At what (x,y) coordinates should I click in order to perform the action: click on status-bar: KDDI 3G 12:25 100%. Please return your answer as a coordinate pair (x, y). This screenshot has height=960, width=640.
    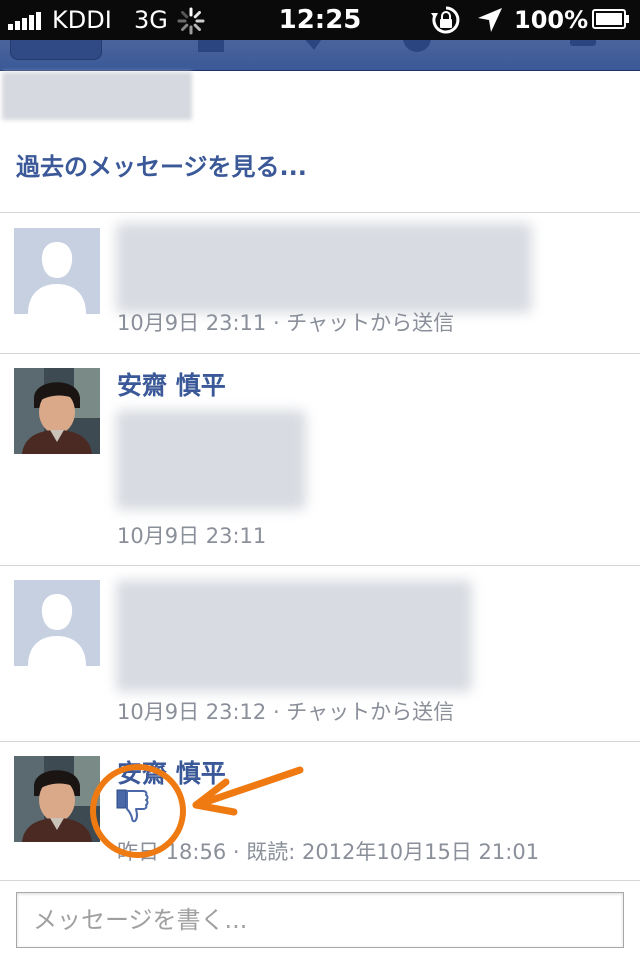
    Looking at the image, I should click on (320, 20).